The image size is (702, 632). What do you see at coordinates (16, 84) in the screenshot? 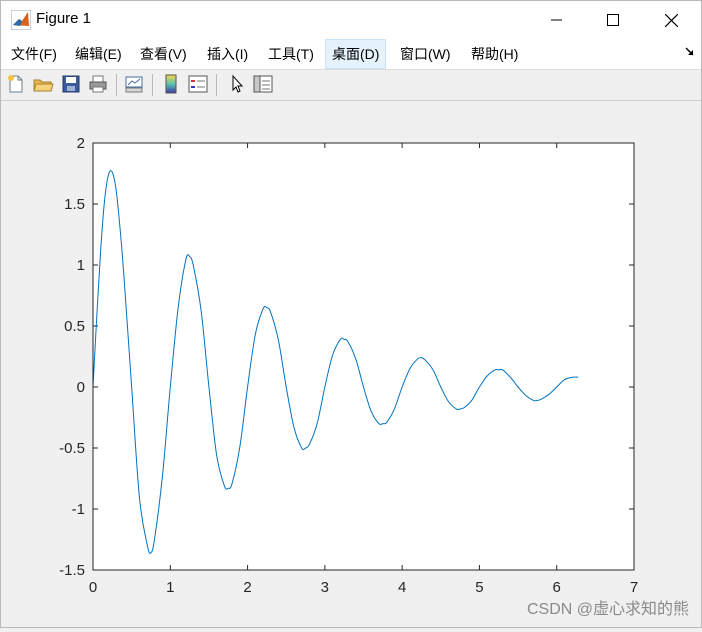
I see `new-figure-icon` at bounding box center [16, 84].